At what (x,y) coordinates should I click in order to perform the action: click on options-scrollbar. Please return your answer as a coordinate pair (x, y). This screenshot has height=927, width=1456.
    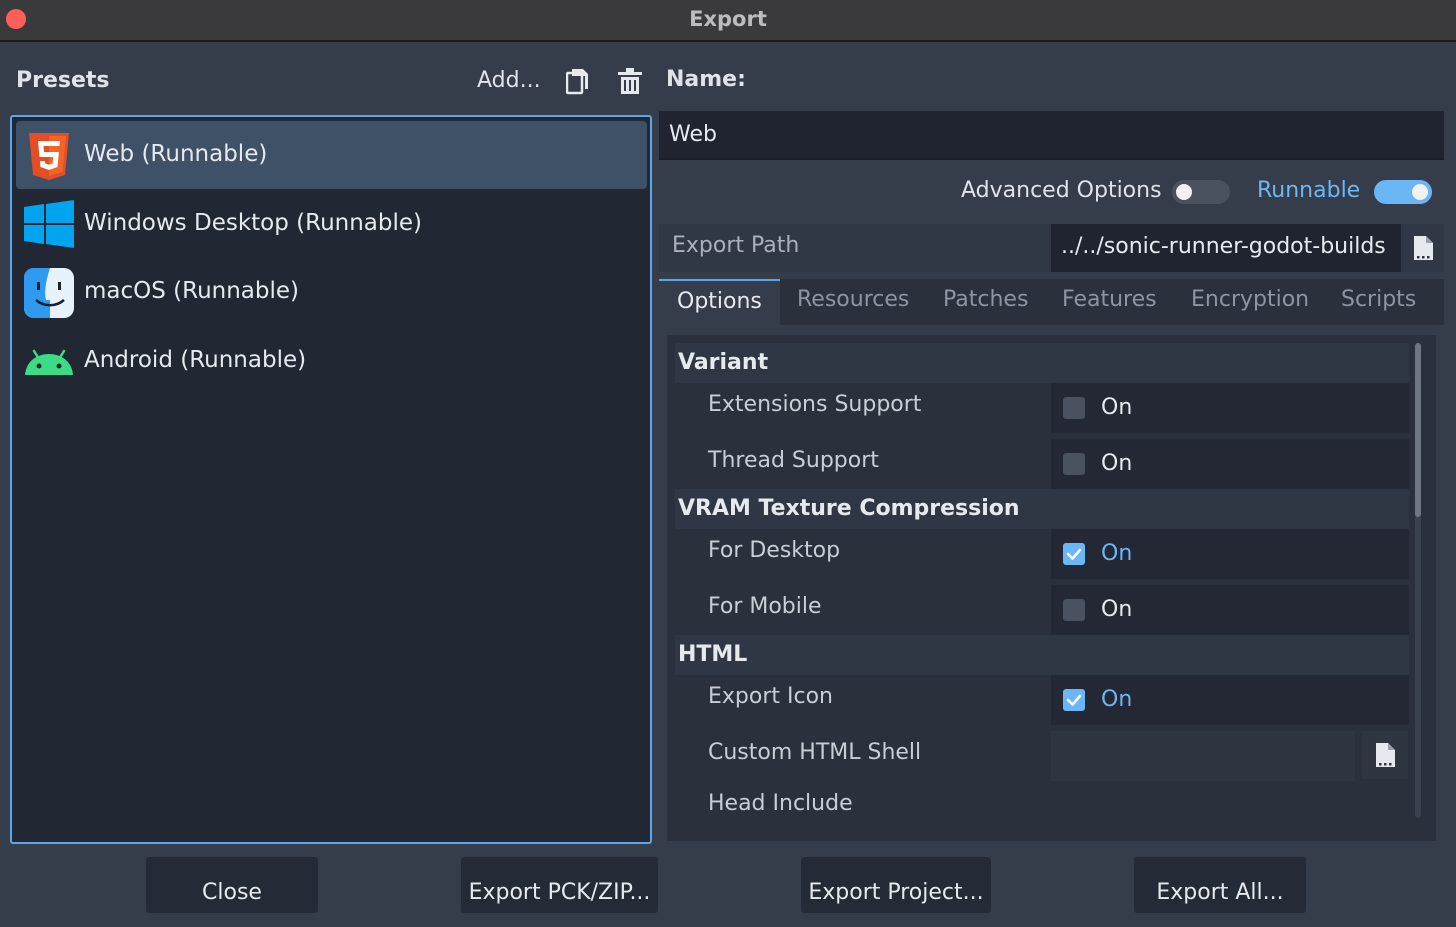
    Looking at the image, I should click on (1418, 580).